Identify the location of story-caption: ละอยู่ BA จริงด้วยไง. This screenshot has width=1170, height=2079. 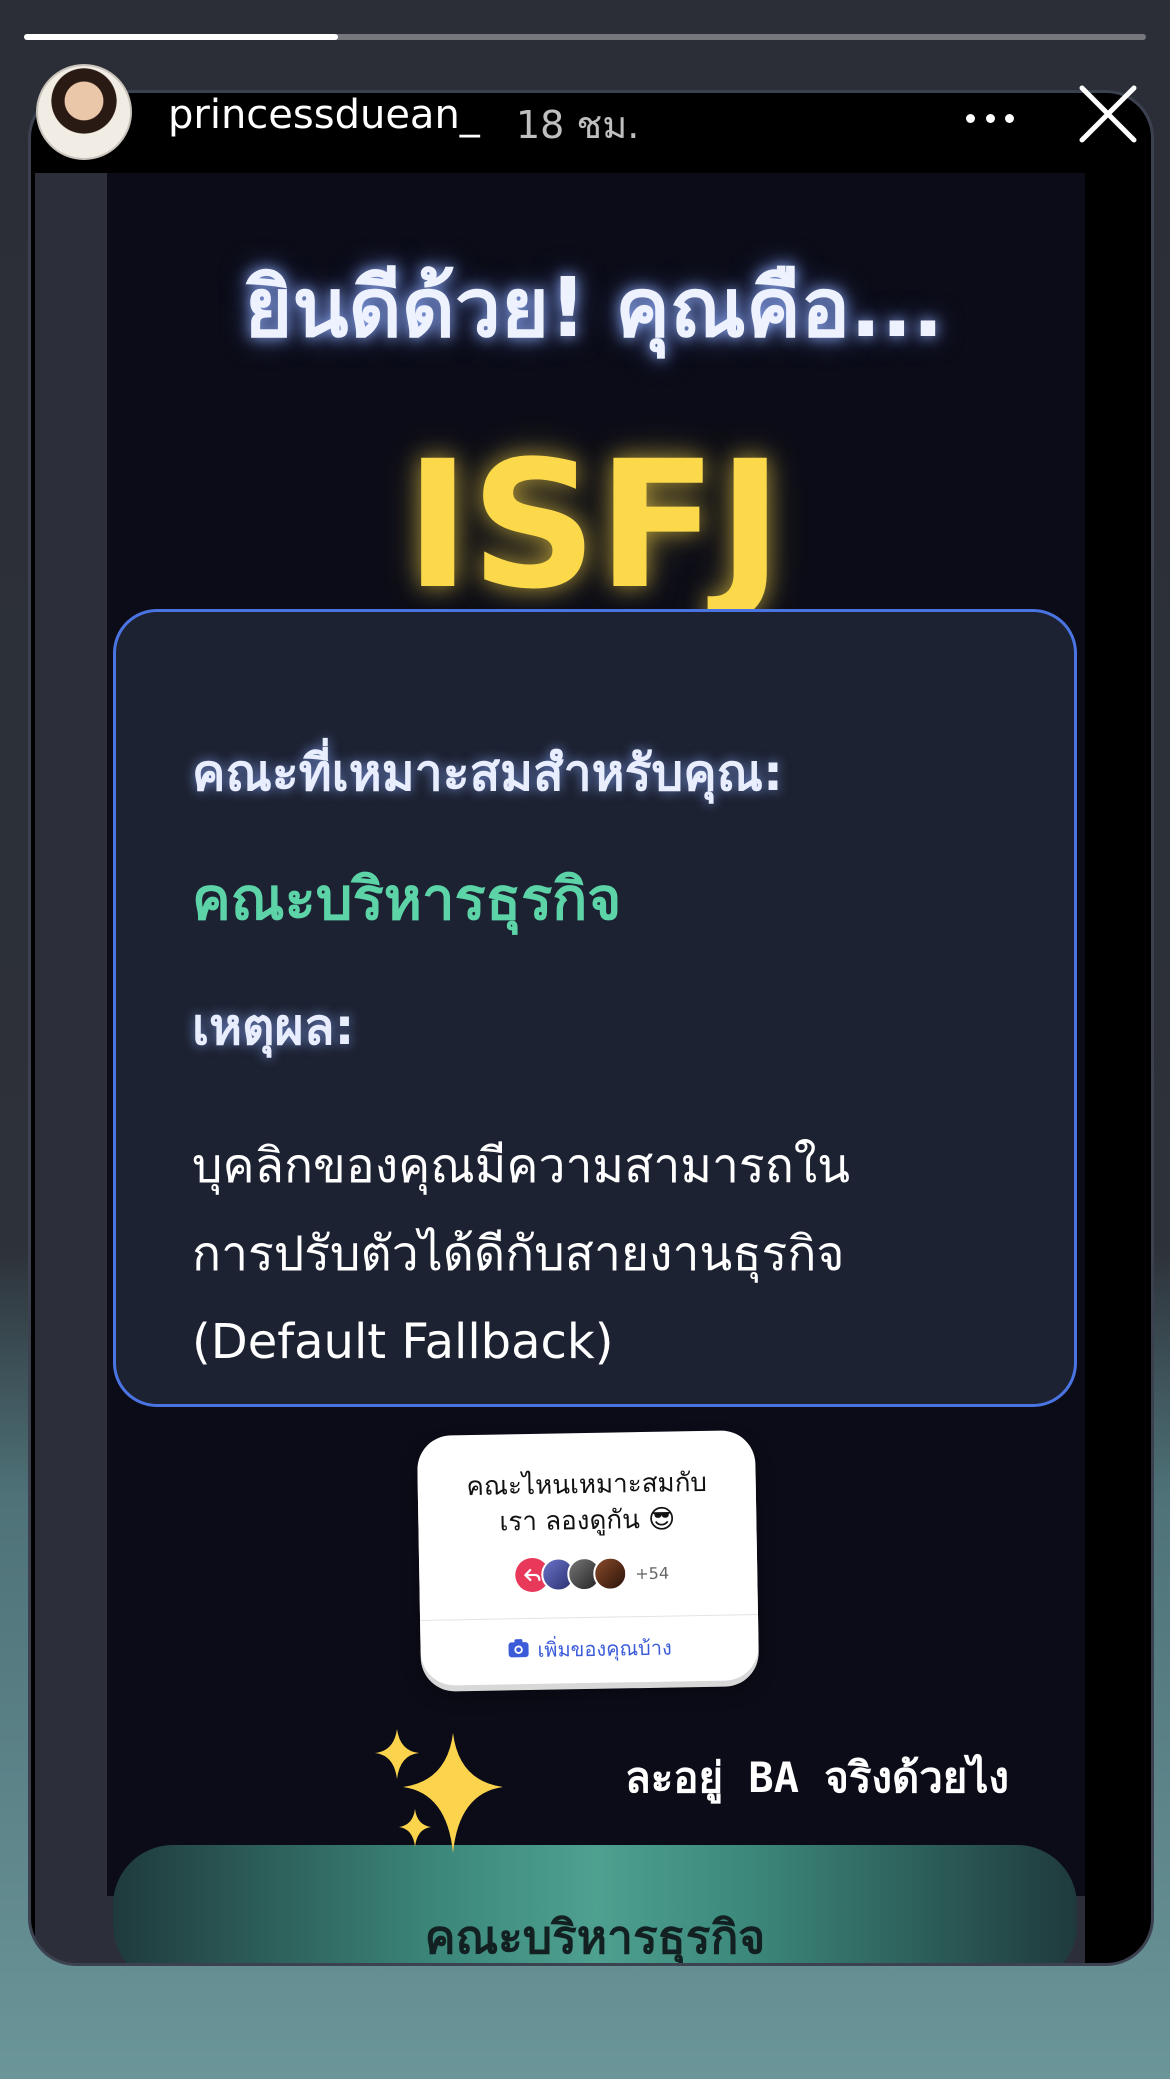
(817, 1777).